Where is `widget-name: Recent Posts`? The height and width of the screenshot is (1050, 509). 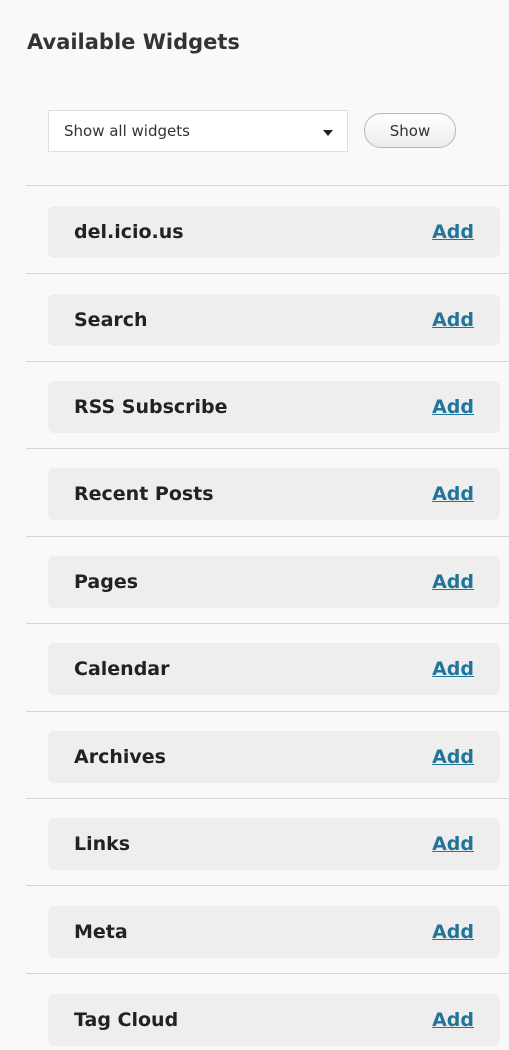
widget-name: Recent Posts is located at coordinates (144, 494).